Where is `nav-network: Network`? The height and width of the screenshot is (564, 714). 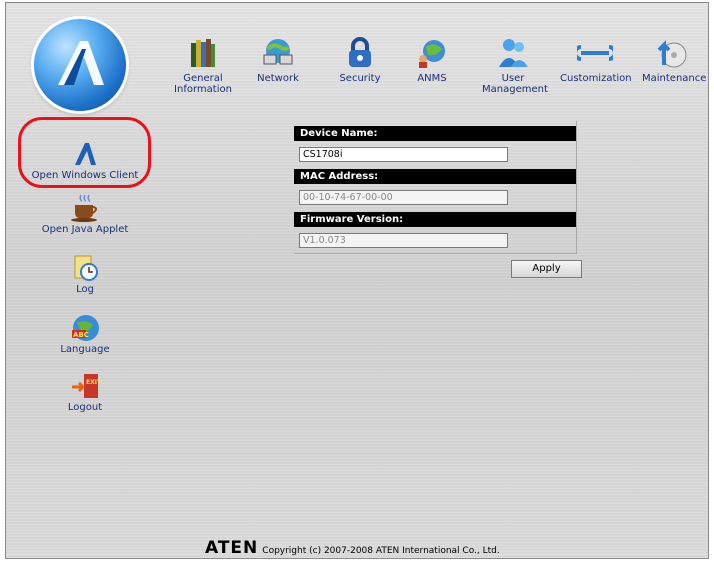 nav-network: Network is located at coordinates (278, 59).